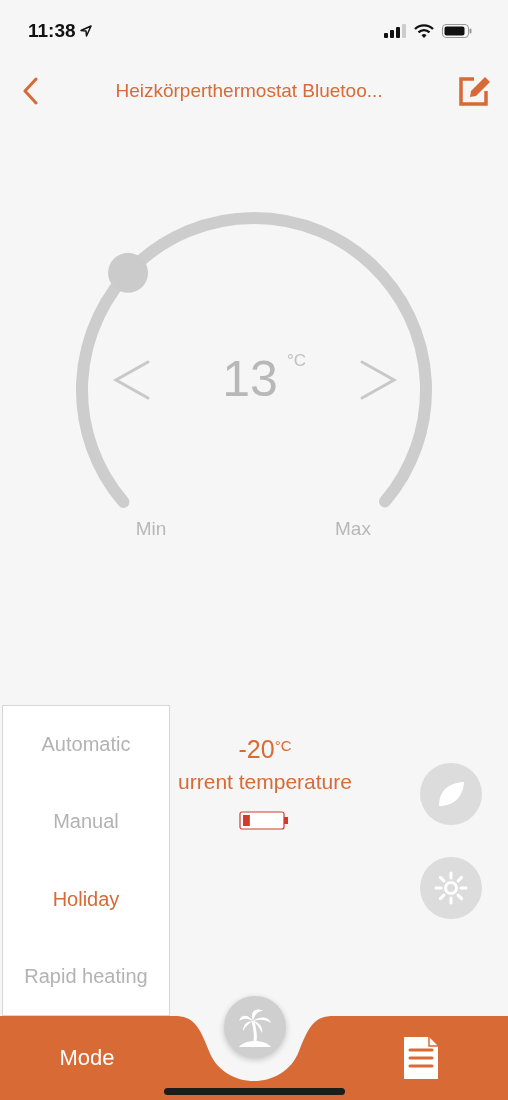  I want to click on edit-button, so click(475, 91).